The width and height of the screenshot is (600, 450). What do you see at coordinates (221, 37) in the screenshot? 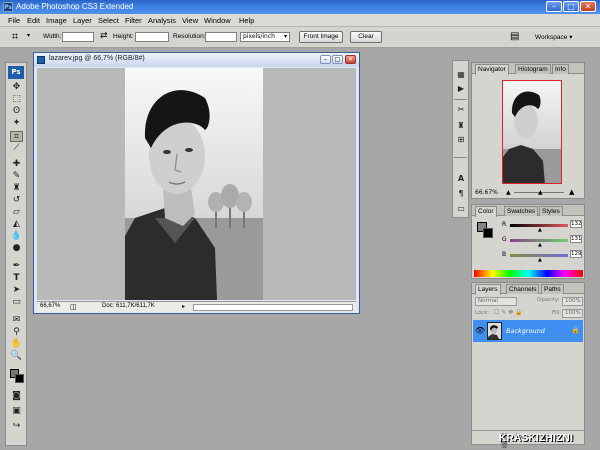
I see `resolution-field` at bounding box center [221, 37].